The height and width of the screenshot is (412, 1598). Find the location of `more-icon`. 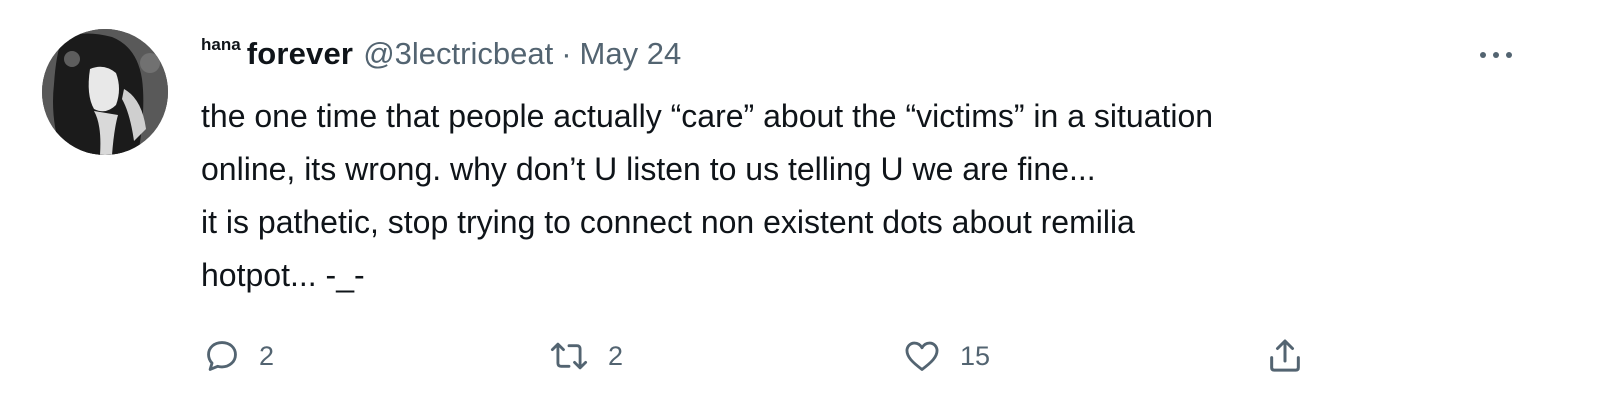

more-icon is located at coordinates (1500, 55).